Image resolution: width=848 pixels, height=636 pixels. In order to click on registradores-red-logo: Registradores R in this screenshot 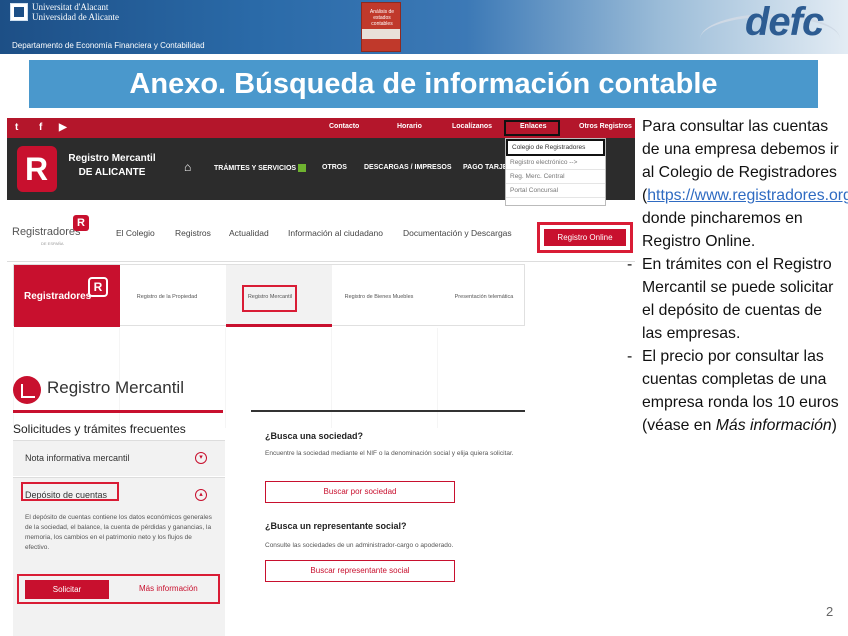, I will do `click(67, 296)`.